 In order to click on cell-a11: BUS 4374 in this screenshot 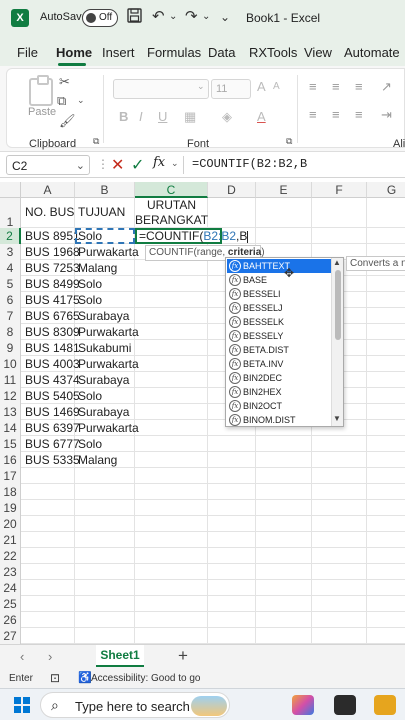, I will do `click(52, 380)`.